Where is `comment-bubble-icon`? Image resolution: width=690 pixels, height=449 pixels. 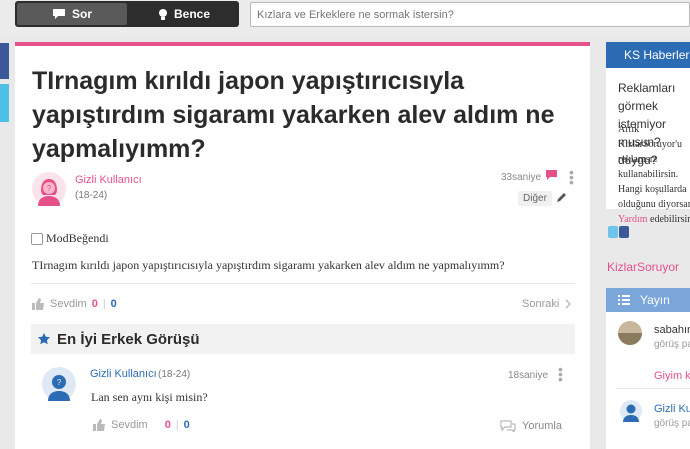 comment-bubble-icon is located at coordinates (551, 175).